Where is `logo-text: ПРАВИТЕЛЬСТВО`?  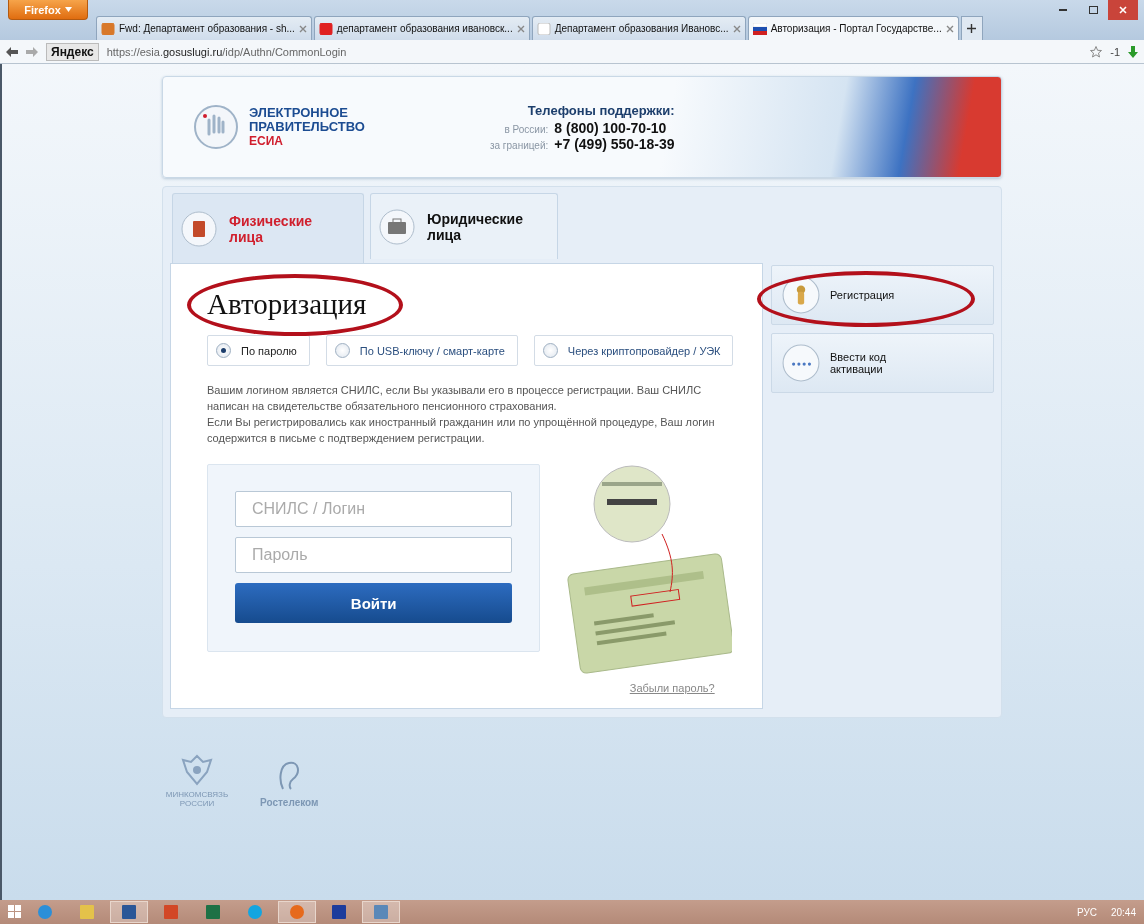
logo-text: ПРАВИТЕЛЬСТВО is located at coordinates (307, 127).